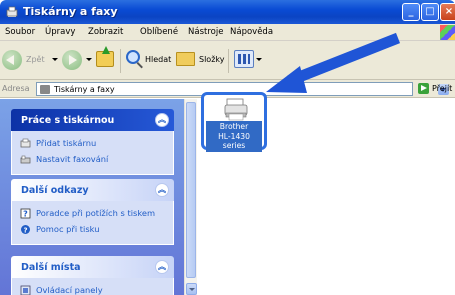  Describe the element at coordinates (191, 289) in the screenshot. I see `scroll-down-button` at that location.